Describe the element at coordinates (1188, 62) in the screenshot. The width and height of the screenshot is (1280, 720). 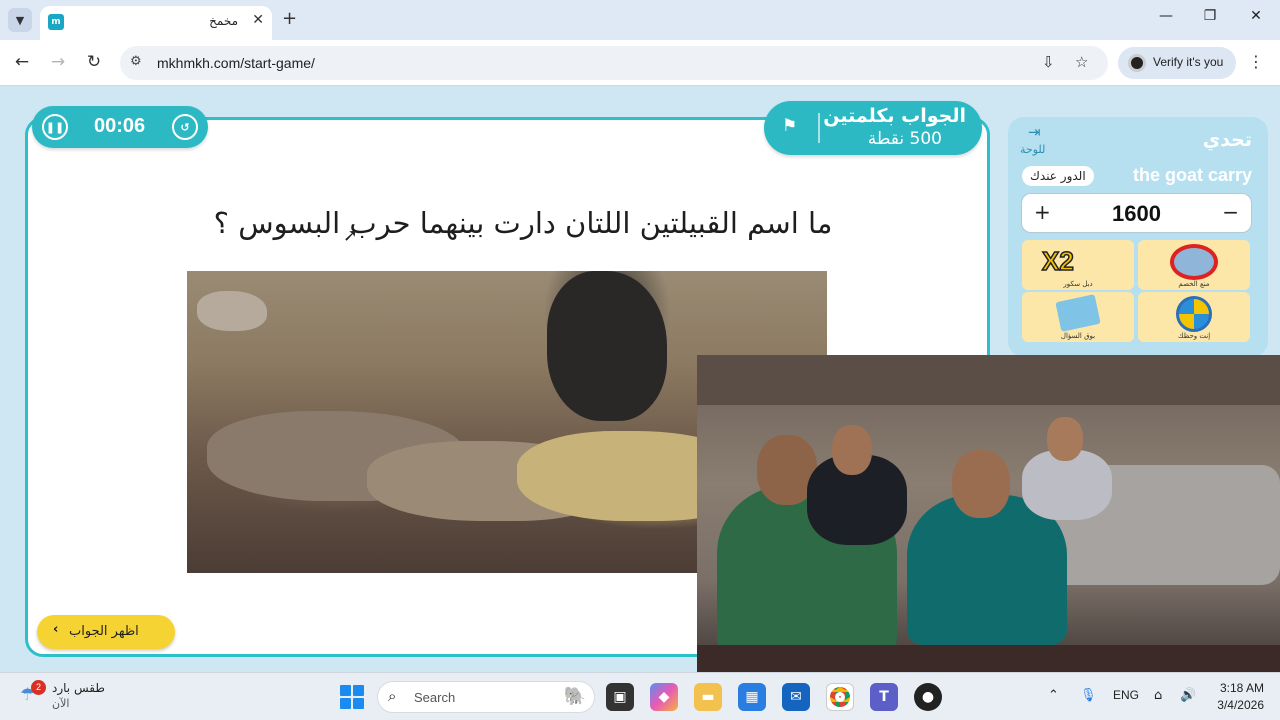
I see `verify-label: Verify it's you` at that location.